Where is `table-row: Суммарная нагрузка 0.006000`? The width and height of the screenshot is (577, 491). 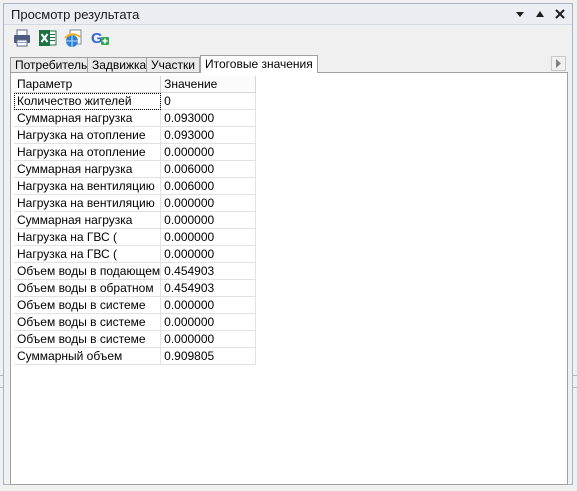
table-row: Суммарная нагрузка 0.006000 is located at coordinates (135, 169).